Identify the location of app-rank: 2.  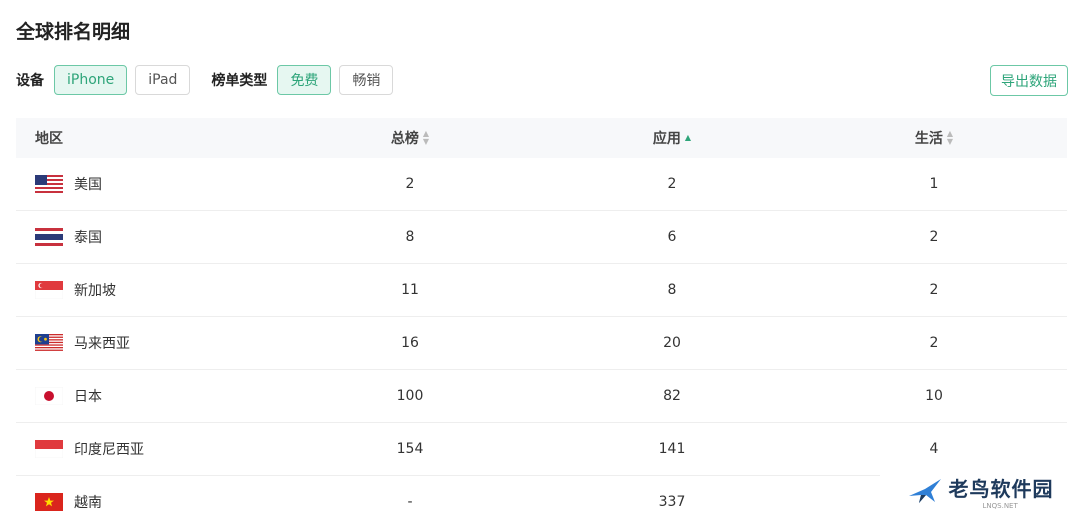
(672, 184).